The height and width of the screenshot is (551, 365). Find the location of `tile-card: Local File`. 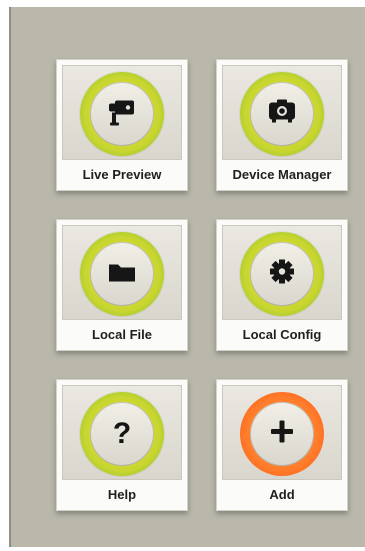

tile-card: Local File is located at coordinates (122, 285).